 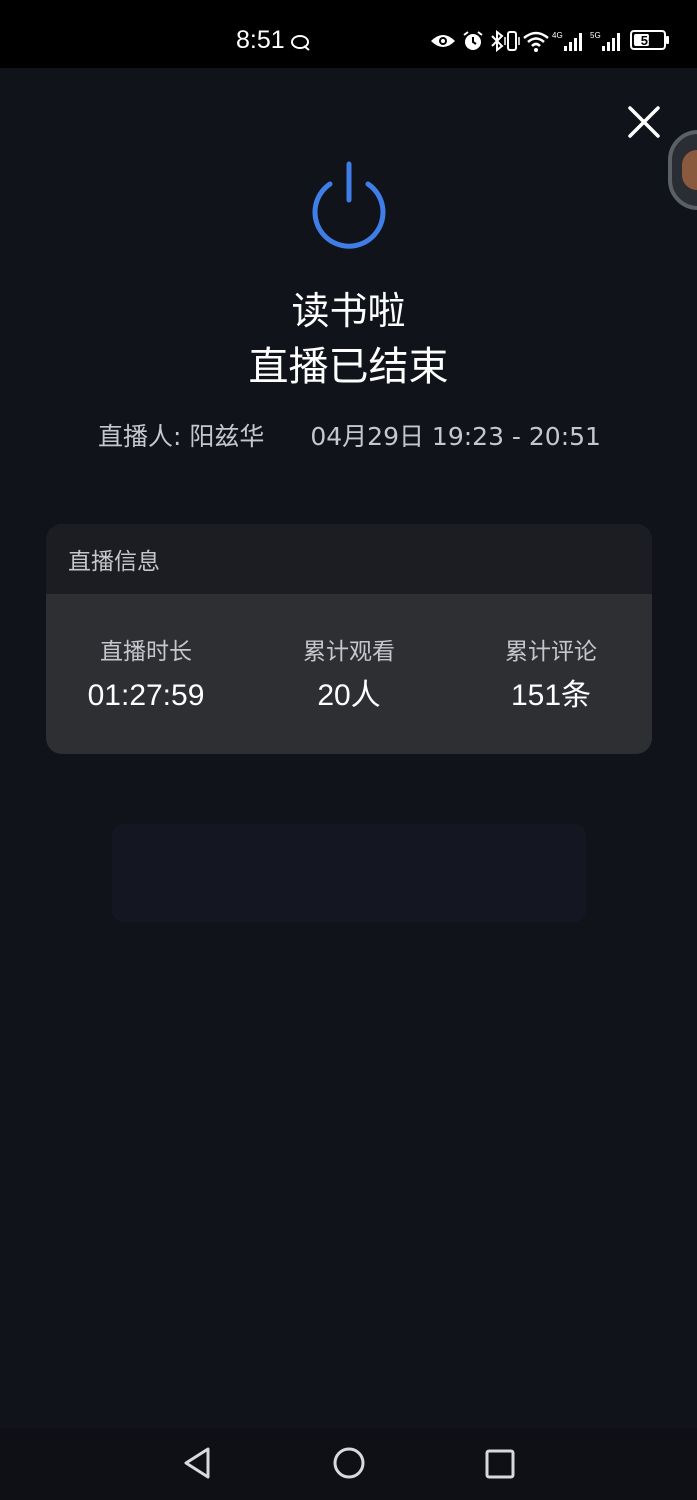 I want to click on stat-label: 累计观看, so click(x=349, y=652).